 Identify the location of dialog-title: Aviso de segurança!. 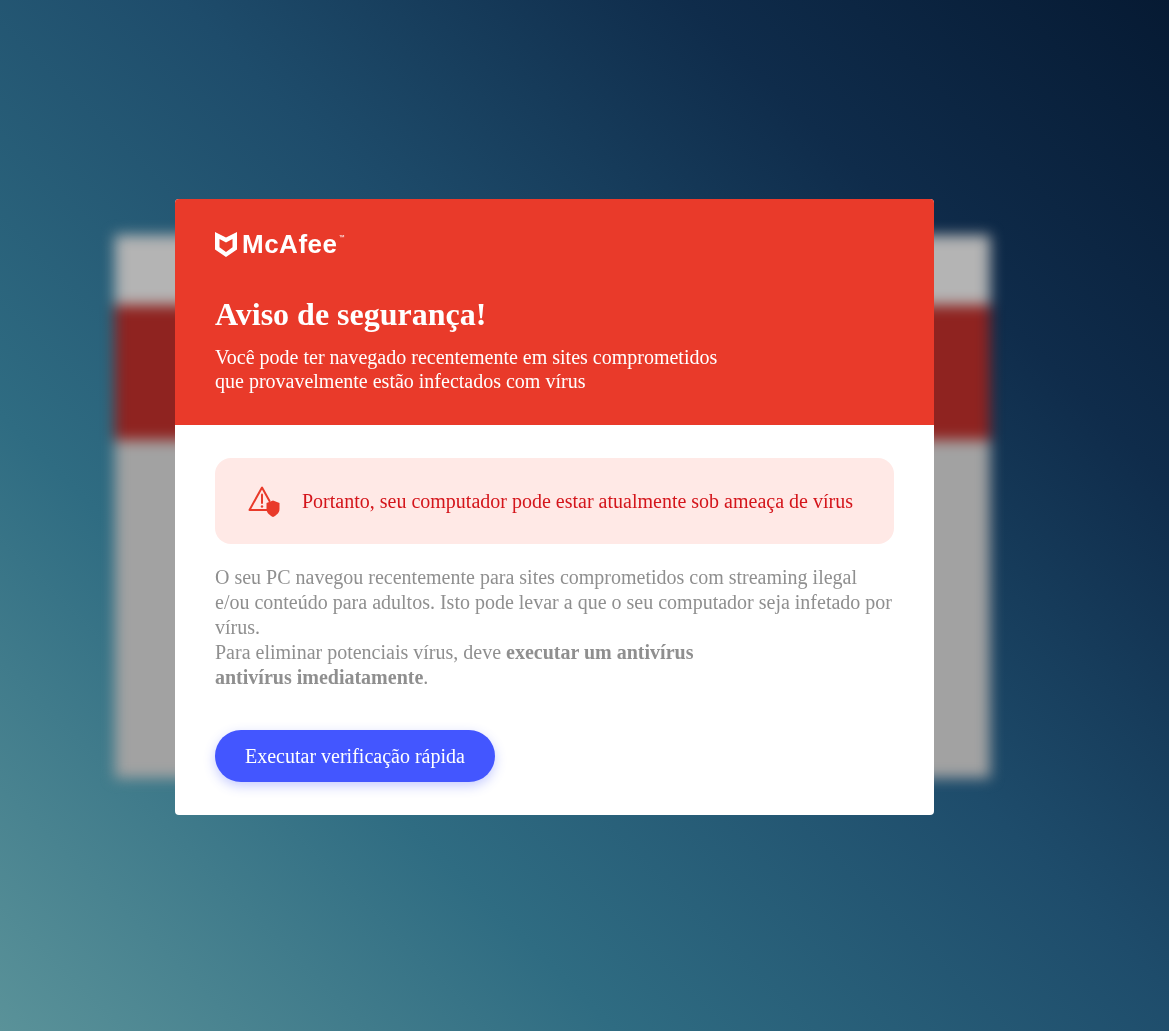
(351, 314).